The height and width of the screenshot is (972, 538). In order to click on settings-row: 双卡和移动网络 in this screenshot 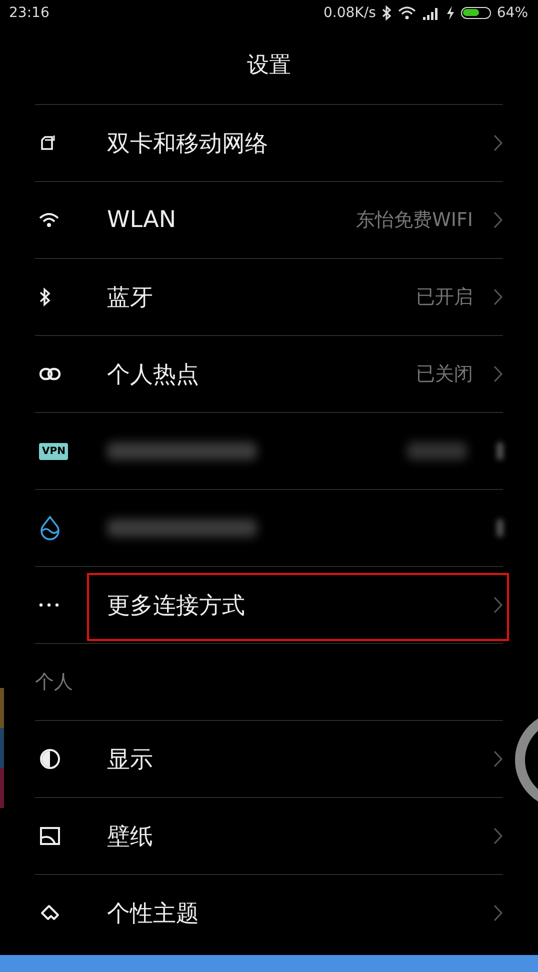, I will do `click(269, 142)`.